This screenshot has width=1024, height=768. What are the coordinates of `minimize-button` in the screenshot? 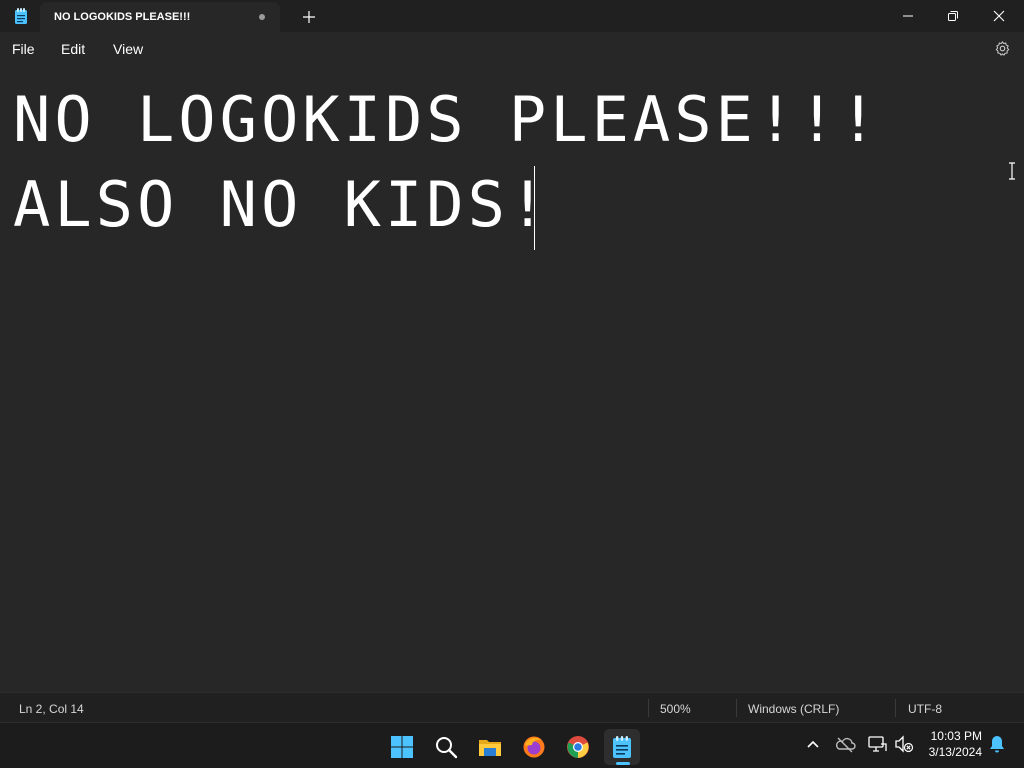 It's located at (908, 16).